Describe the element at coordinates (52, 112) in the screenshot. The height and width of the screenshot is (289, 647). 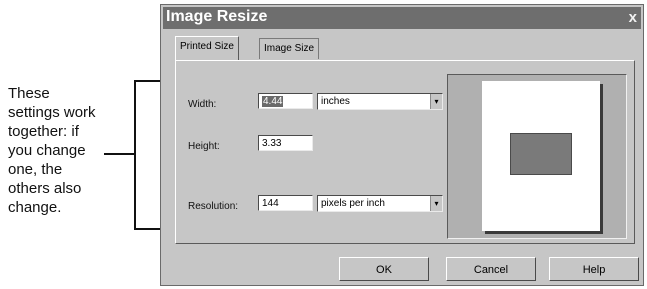
I see `annotation-line: settings work` at that location.